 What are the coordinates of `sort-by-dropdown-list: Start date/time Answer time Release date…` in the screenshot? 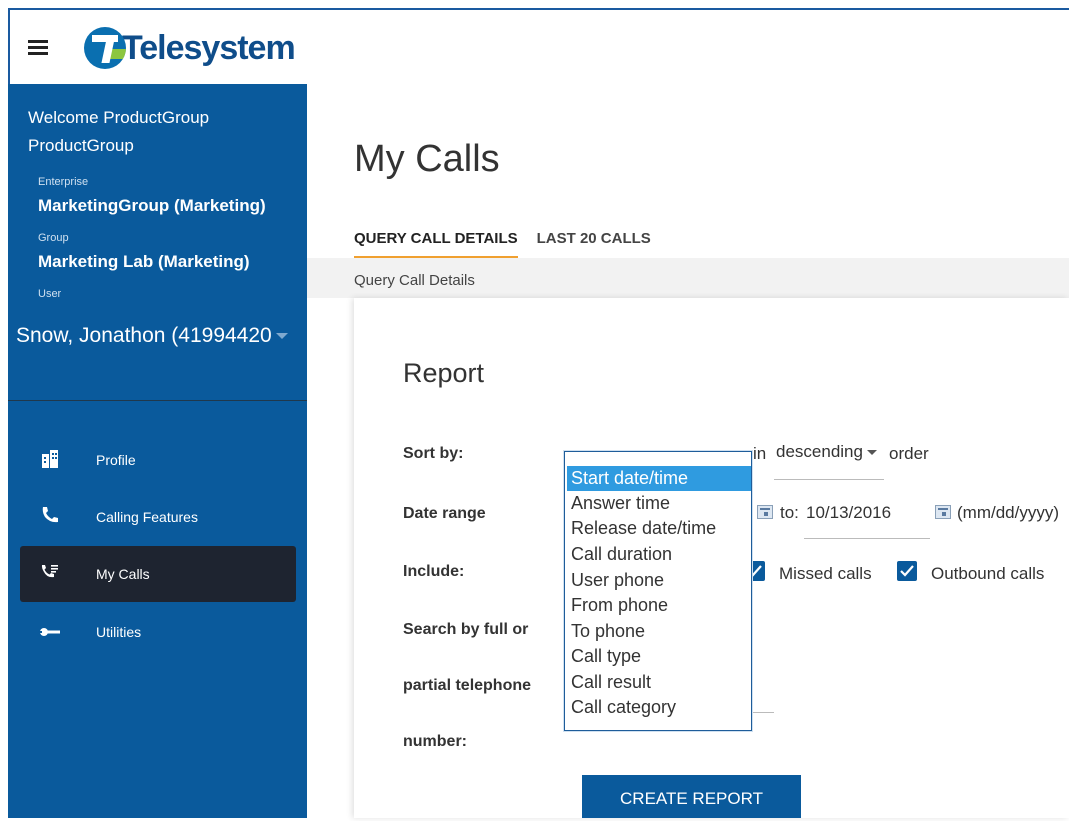 It's located at (658, 591).